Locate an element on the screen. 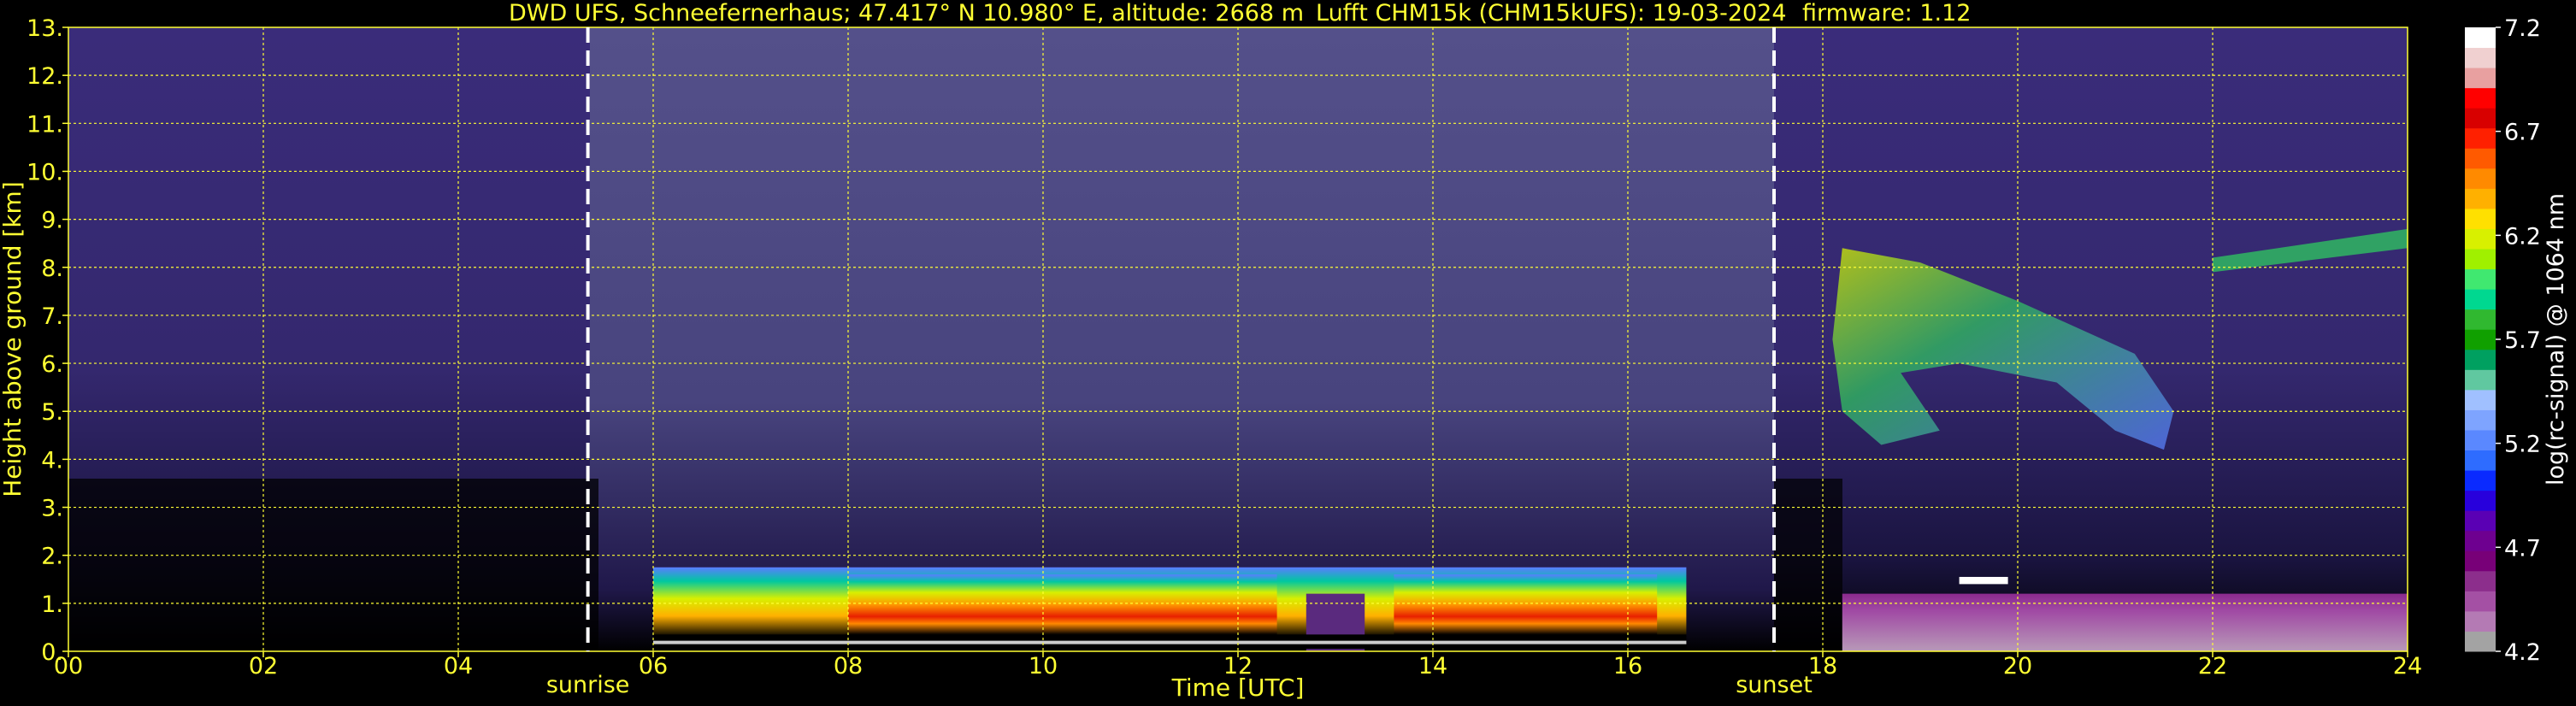 This screenshot has width=2576, height=706. chart-title-middle: Lufft CHM15k (CHM15kUFS): 19-03-2024 is located at coordinates (1551, 13).